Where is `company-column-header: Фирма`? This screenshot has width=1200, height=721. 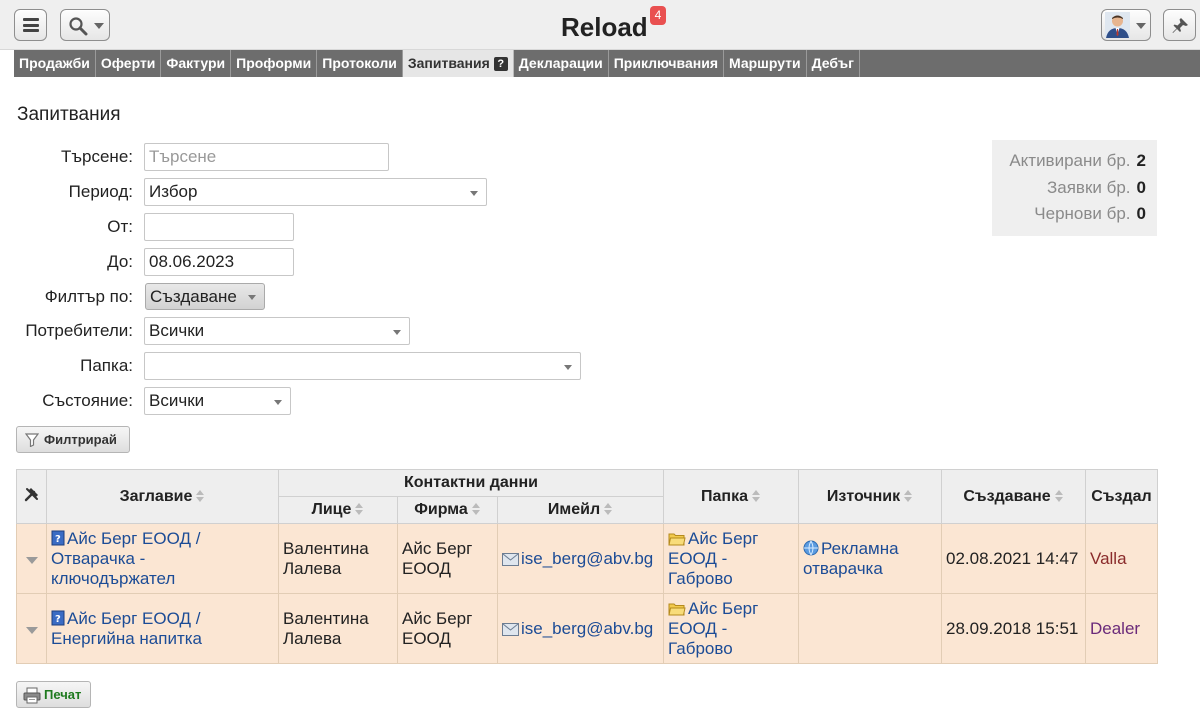
company-column-header: Фирма is located at coordinates (447, 510).